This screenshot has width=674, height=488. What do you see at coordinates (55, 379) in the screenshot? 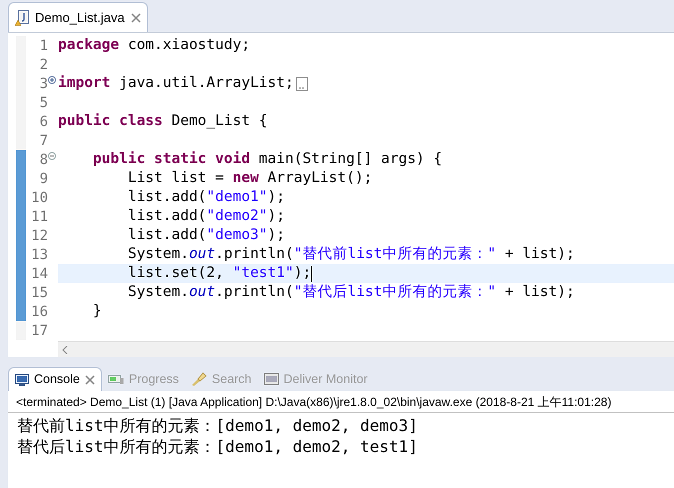
I see `panel-tab: Console` at bounding box center [55, 379].